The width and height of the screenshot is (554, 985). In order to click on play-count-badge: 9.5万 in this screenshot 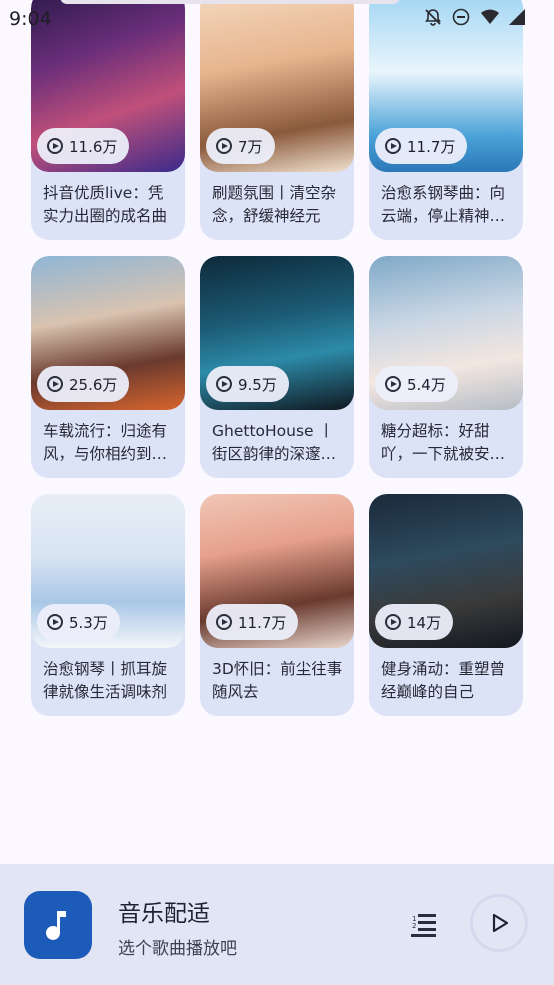, I will do `click(247, 384)`.